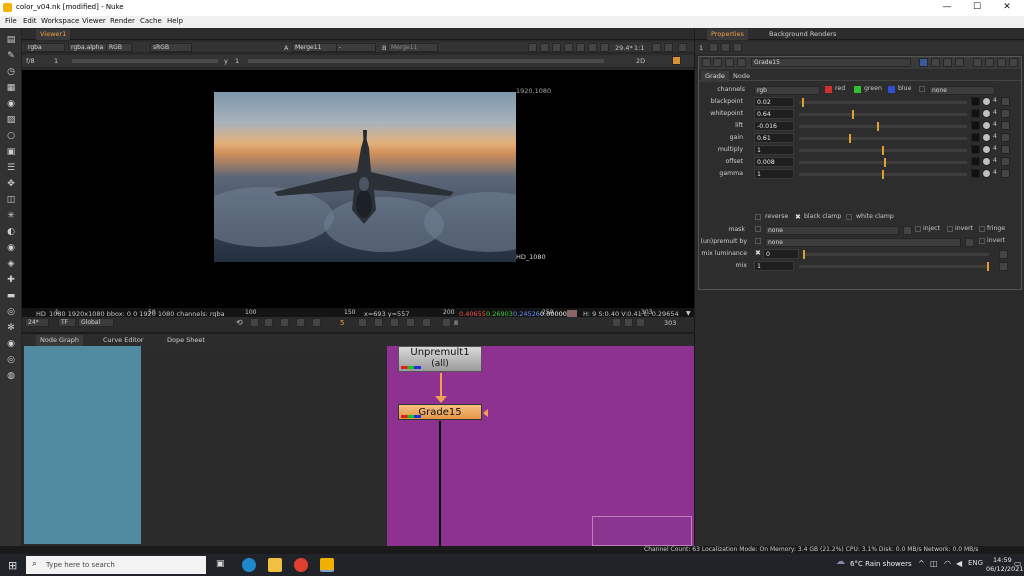 This screenshot has width=1024, height=576. Describe the element at coordinates (300, 322) in the screenshot. I see `prev-frame-icon` at that location.